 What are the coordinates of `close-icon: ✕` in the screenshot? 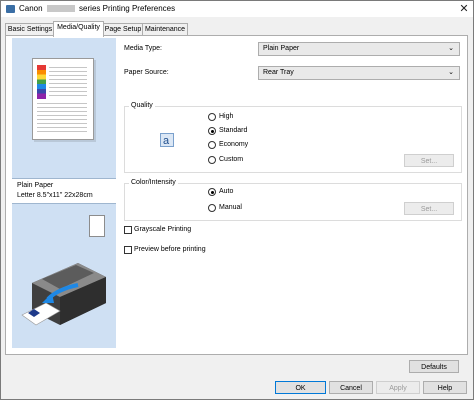 It's located at (464, 9).